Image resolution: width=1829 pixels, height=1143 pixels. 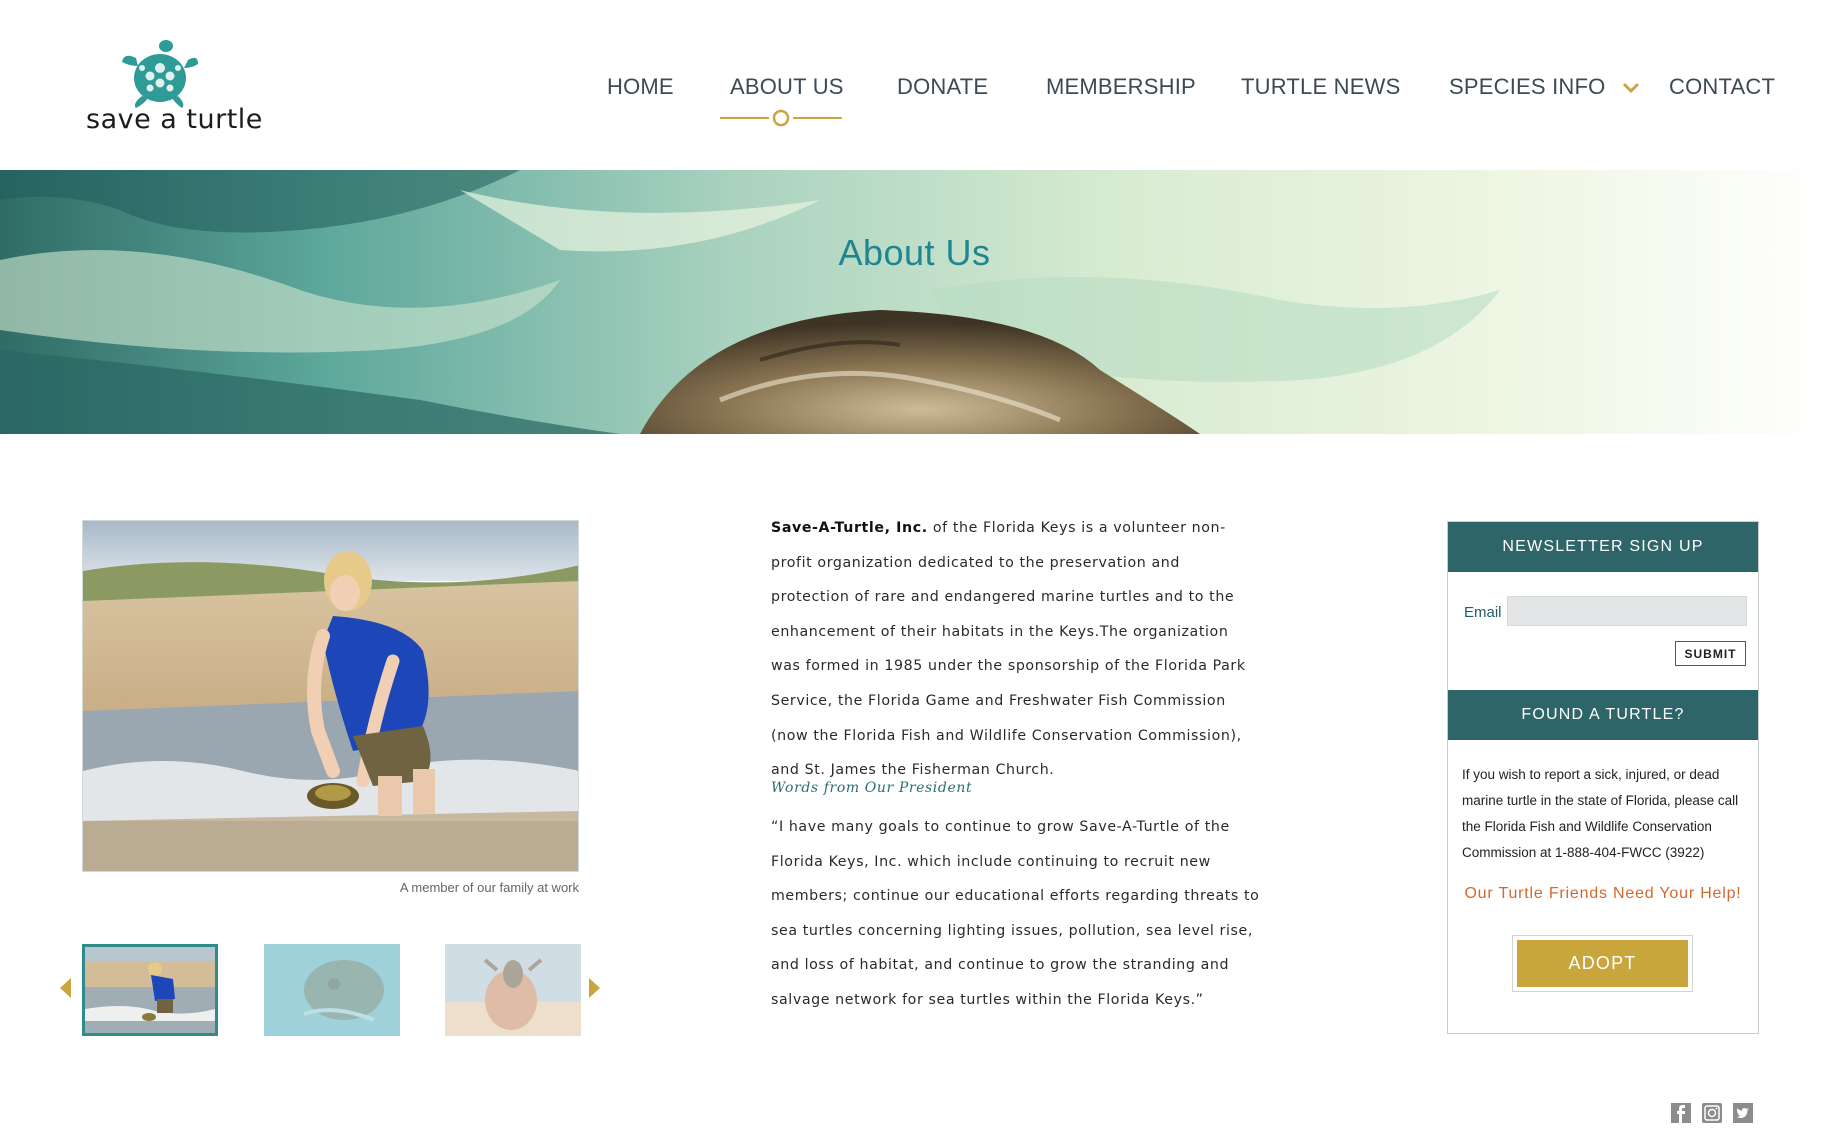 I want to click on nav-membership: MEMBERSHIP, so click(x=1121, y=87).